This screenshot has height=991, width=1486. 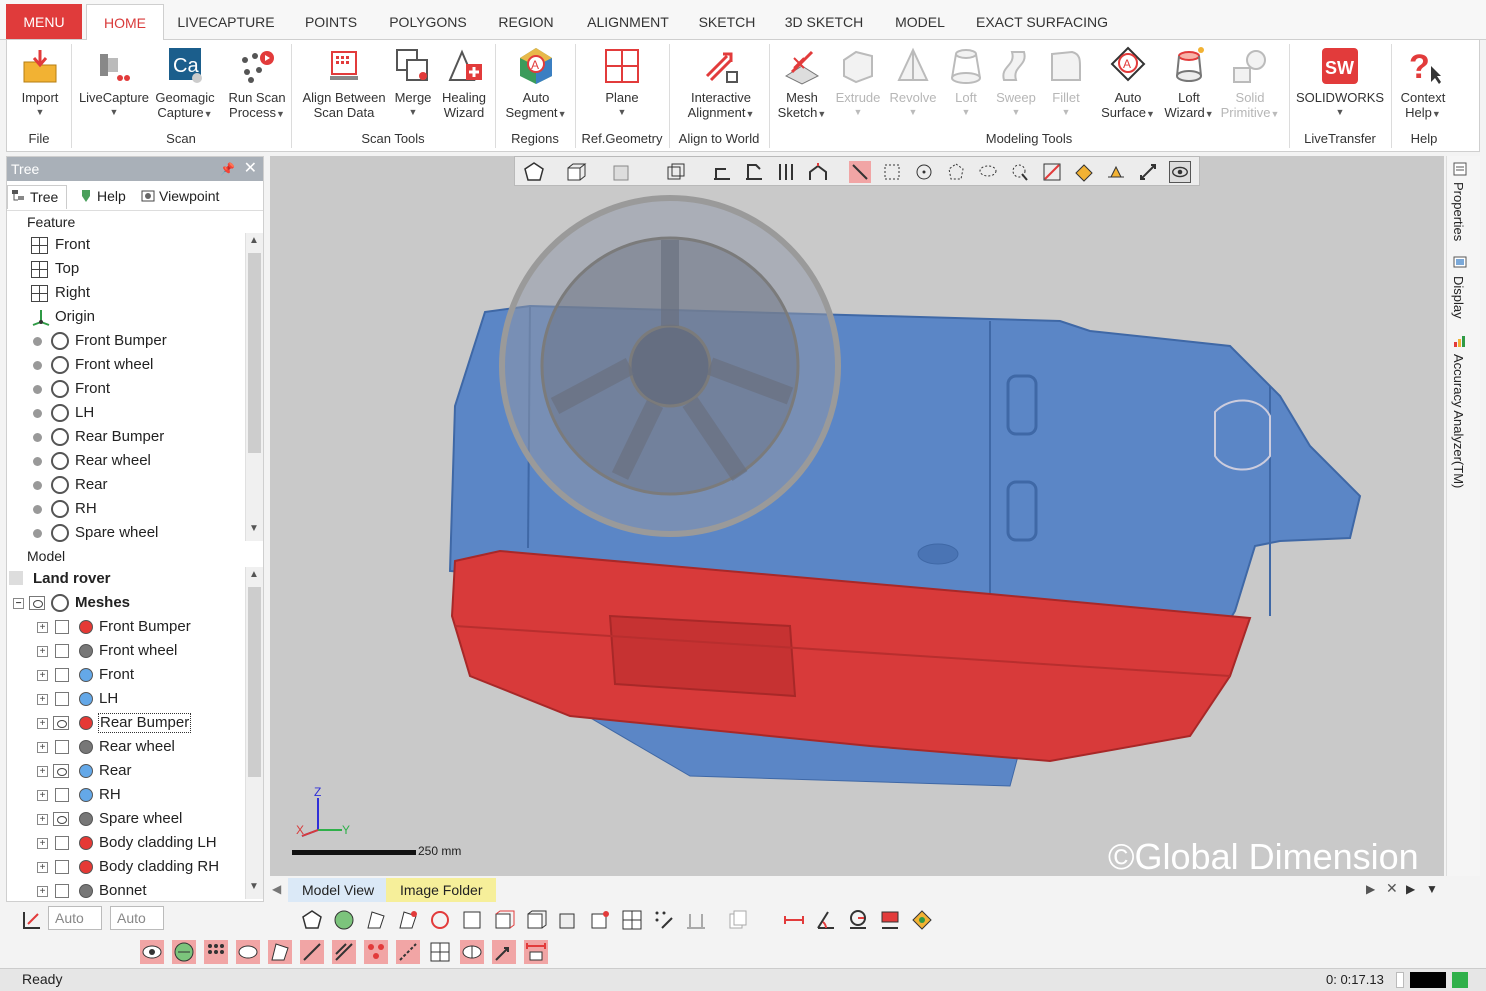 What do you see at coordinates (135, 245) in the screenshot?
I see `feature-plane-front: Front` at bounding box center [135, 245].